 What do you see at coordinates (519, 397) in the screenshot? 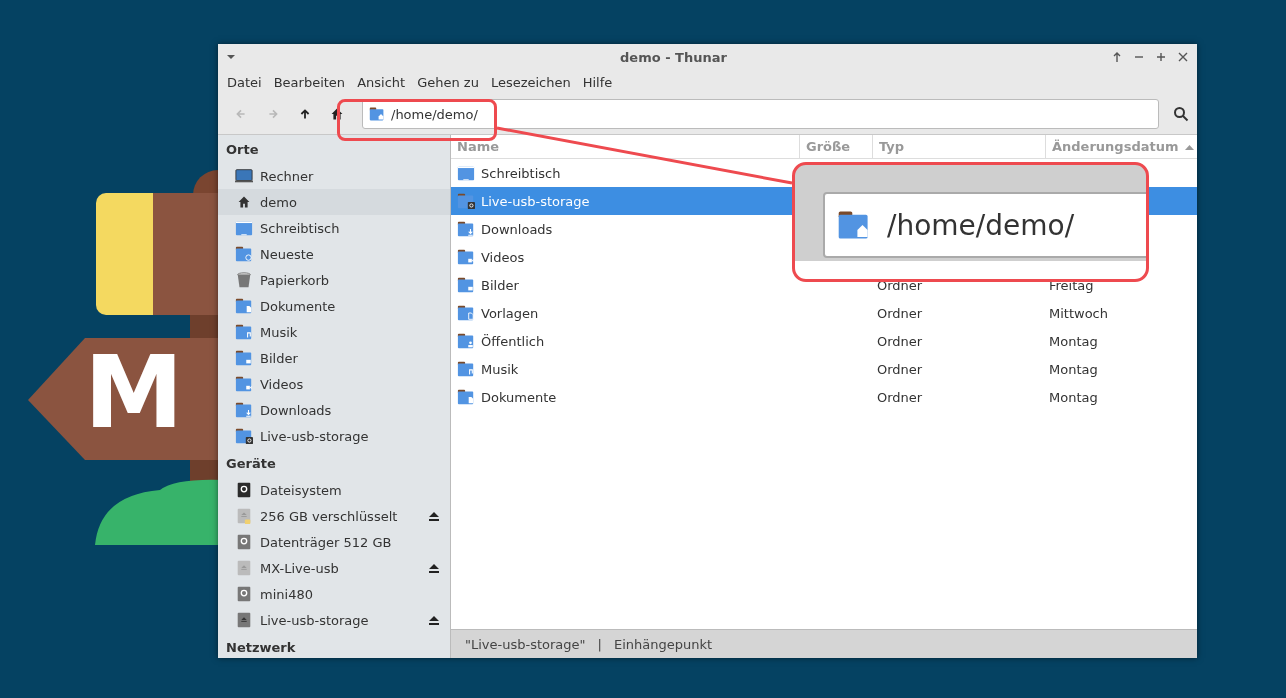
I see `file-name: Dokumente` at bounding box center [519, 397].